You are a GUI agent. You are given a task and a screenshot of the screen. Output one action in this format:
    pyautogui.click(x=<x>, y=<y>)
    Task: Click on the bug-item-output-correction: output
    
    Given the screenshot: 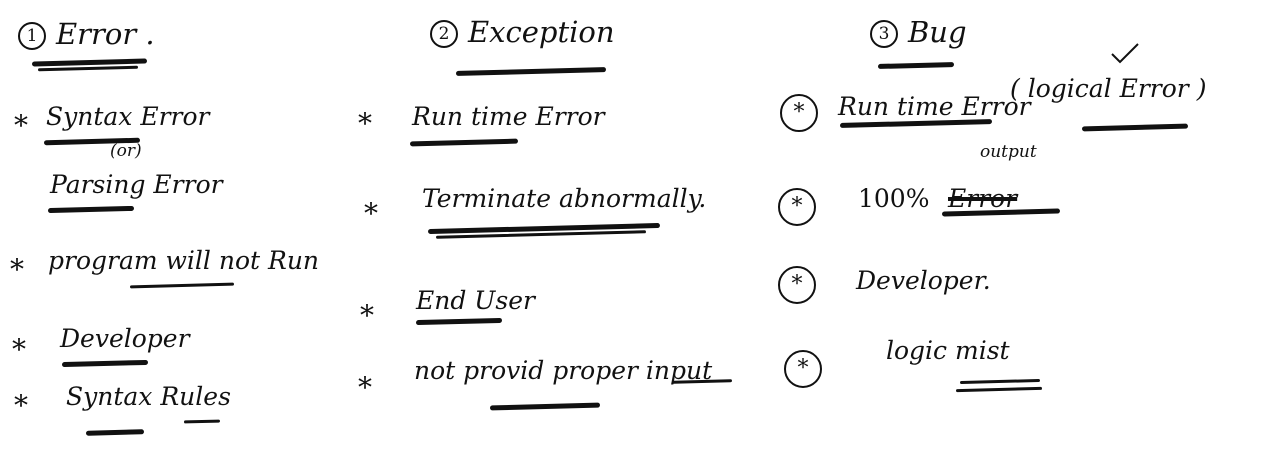 What is the action you would take?
    pyautogui.click(x=1008, y=152)
    